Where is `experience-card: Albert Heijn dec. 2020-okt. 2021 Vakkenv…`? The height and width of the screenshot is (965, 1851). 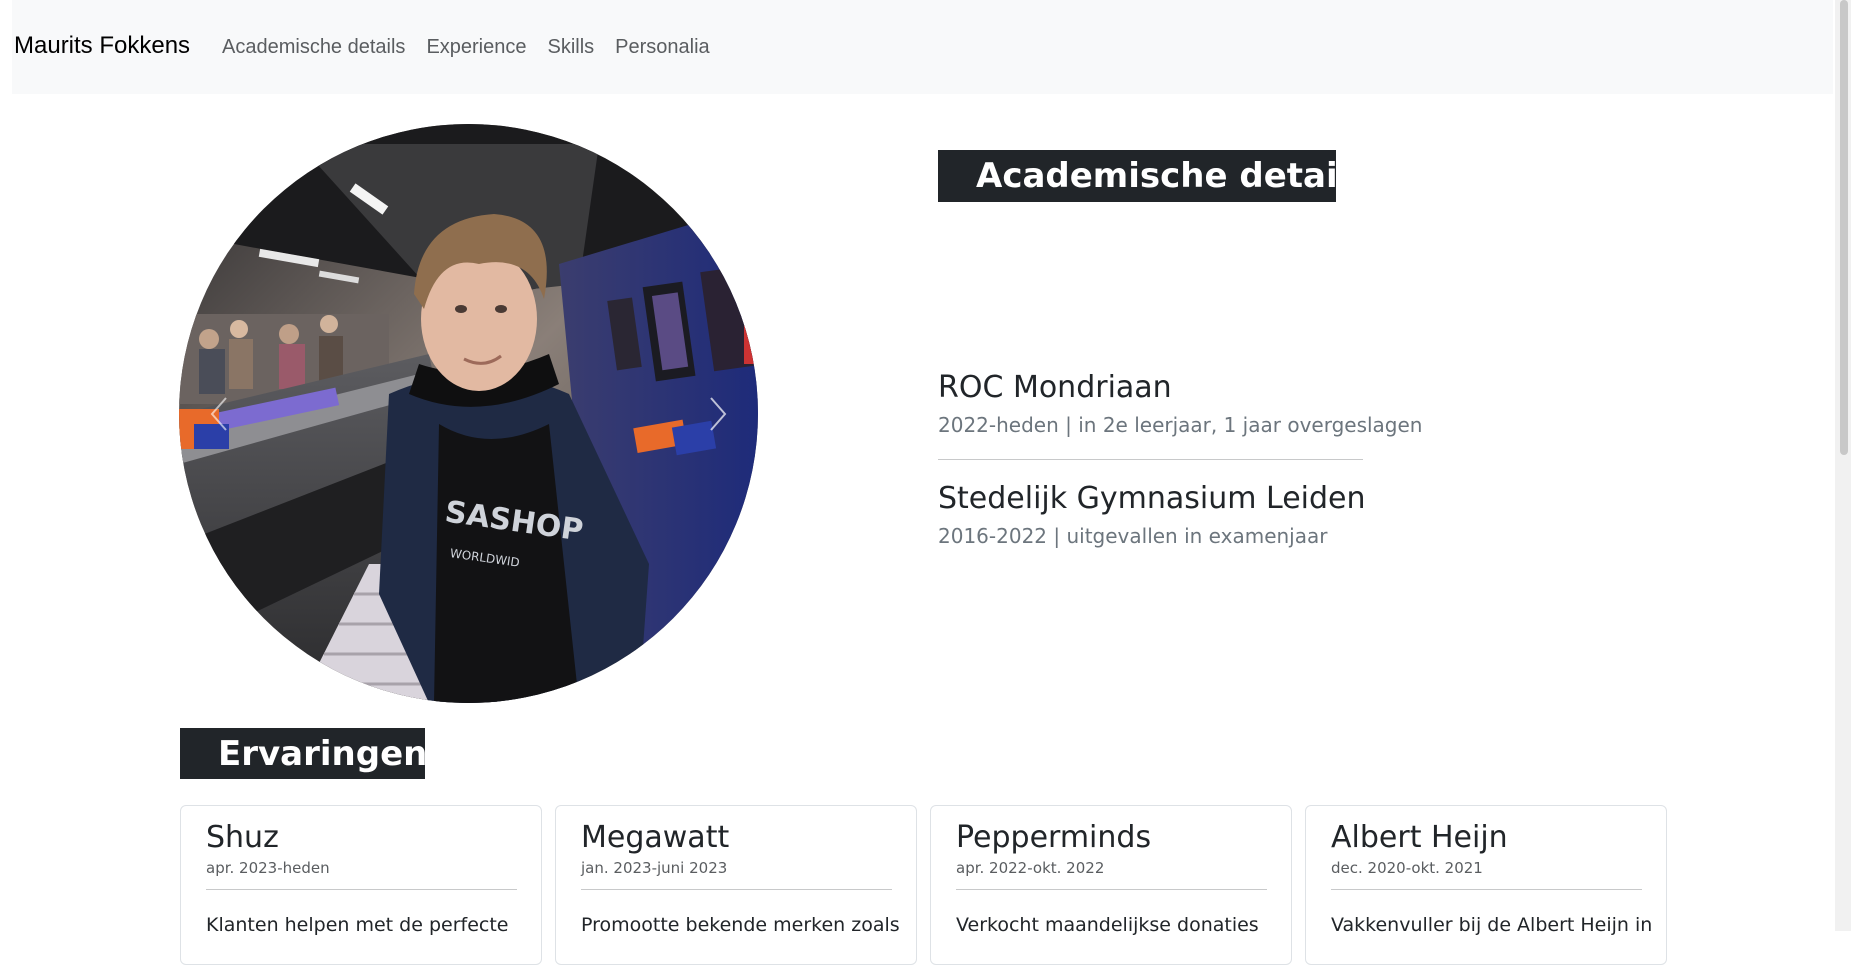 experience-card: Albert Heijn dec. 2020-okt. 2021 Vakkenv… is located at coordinates (1486, 885).